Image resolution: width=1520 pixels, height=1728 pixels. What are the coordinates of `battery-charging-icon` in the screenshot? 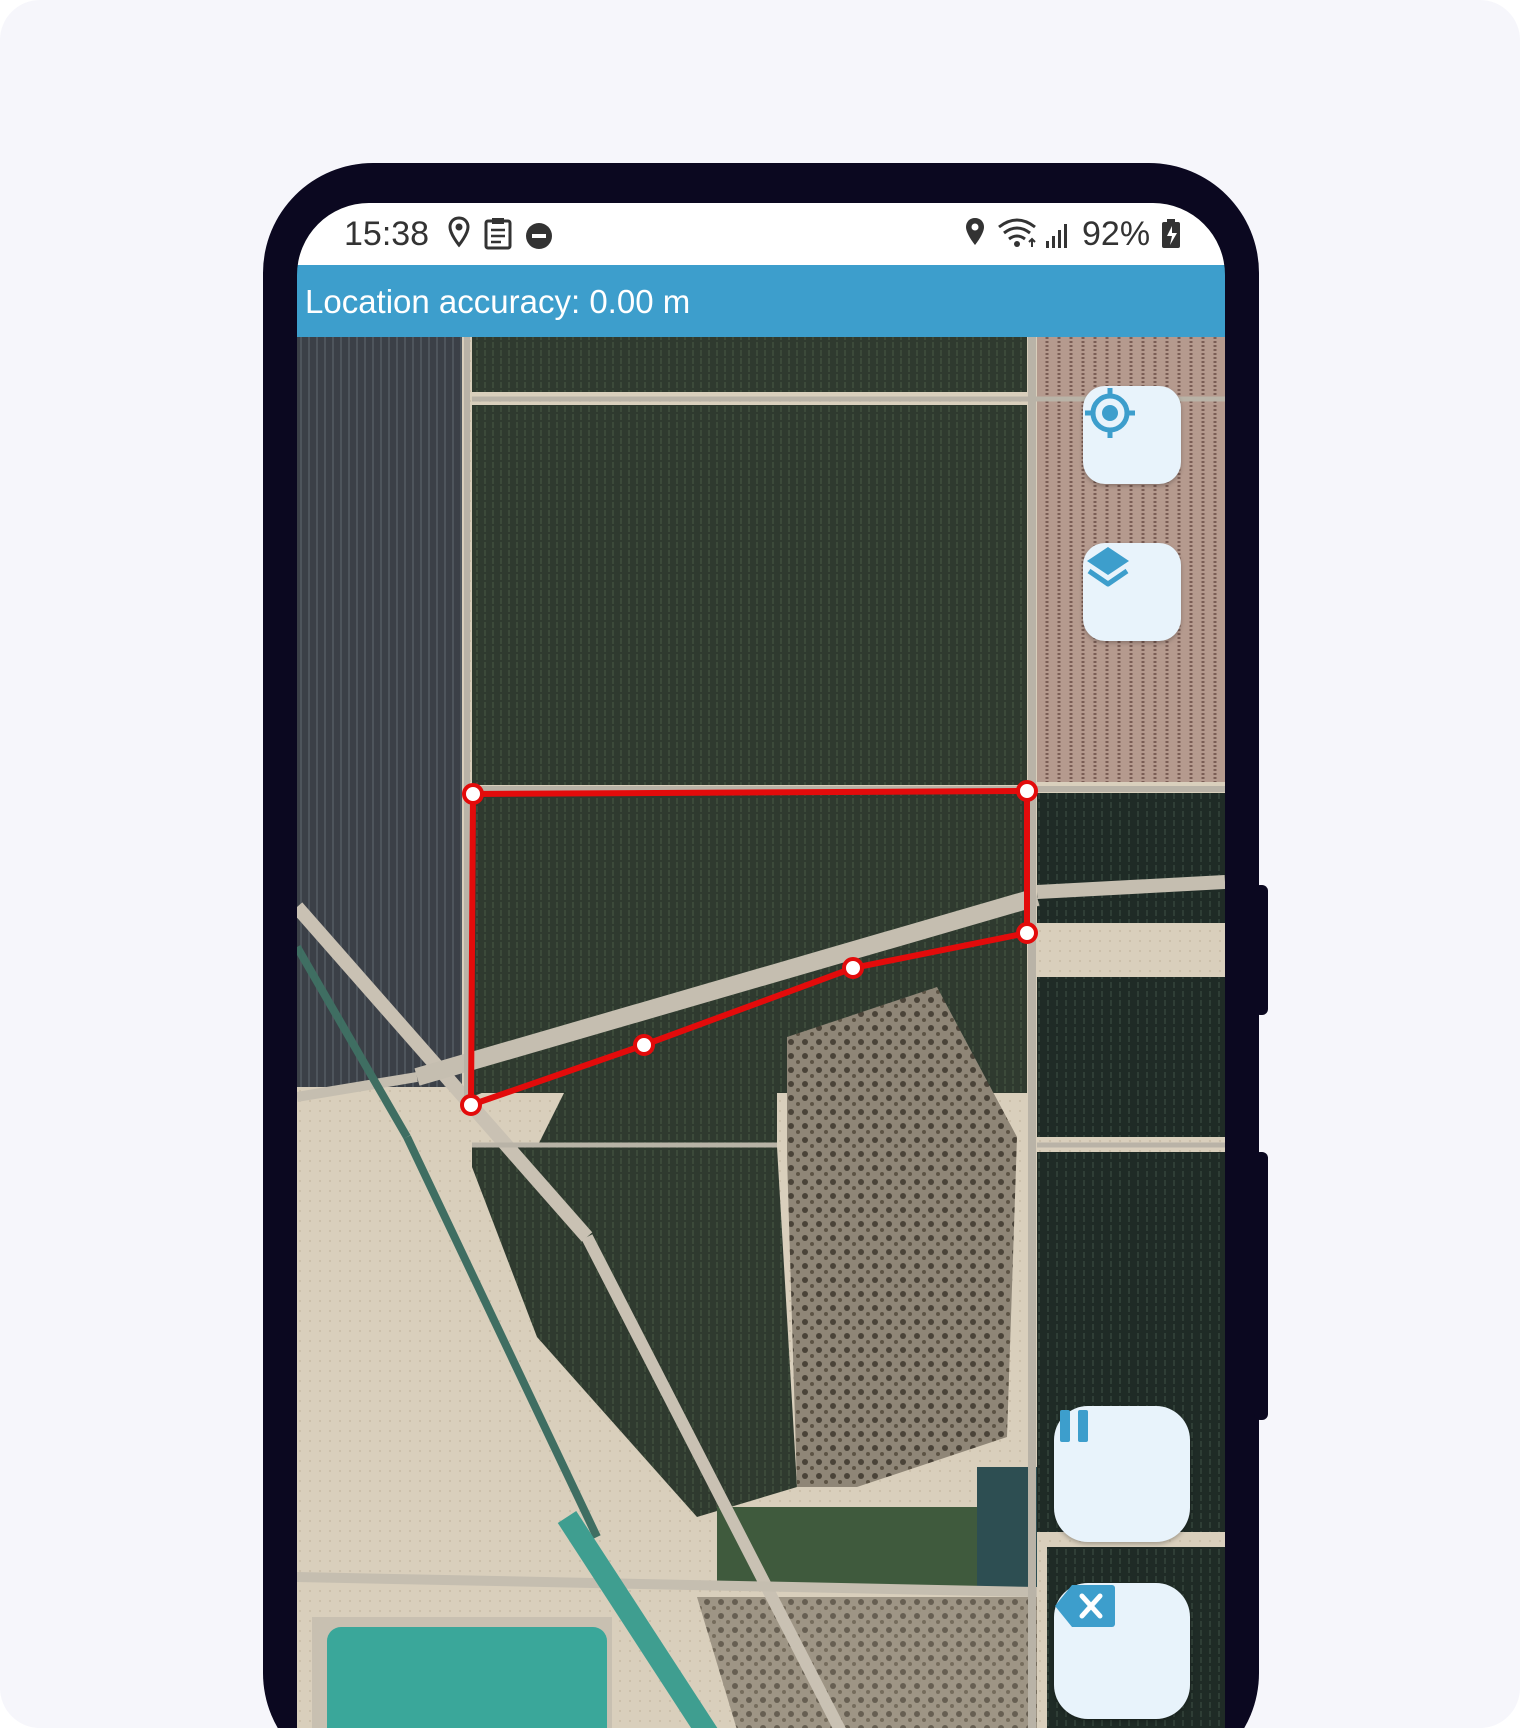 It's located at (1171, 238).